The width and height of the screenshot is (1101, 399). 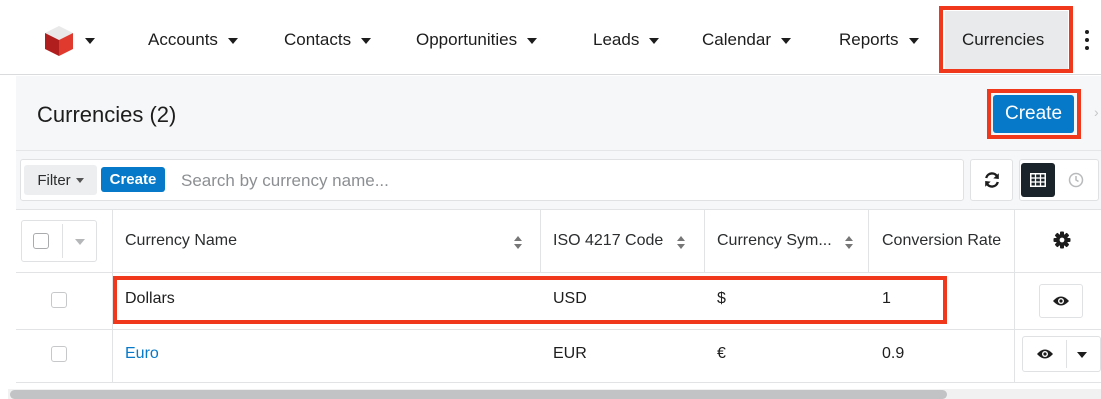 What do you see at coordinates (1066, 354) in the screenshot?
I see `split-button-divider` at bounding box center [1066, 354].